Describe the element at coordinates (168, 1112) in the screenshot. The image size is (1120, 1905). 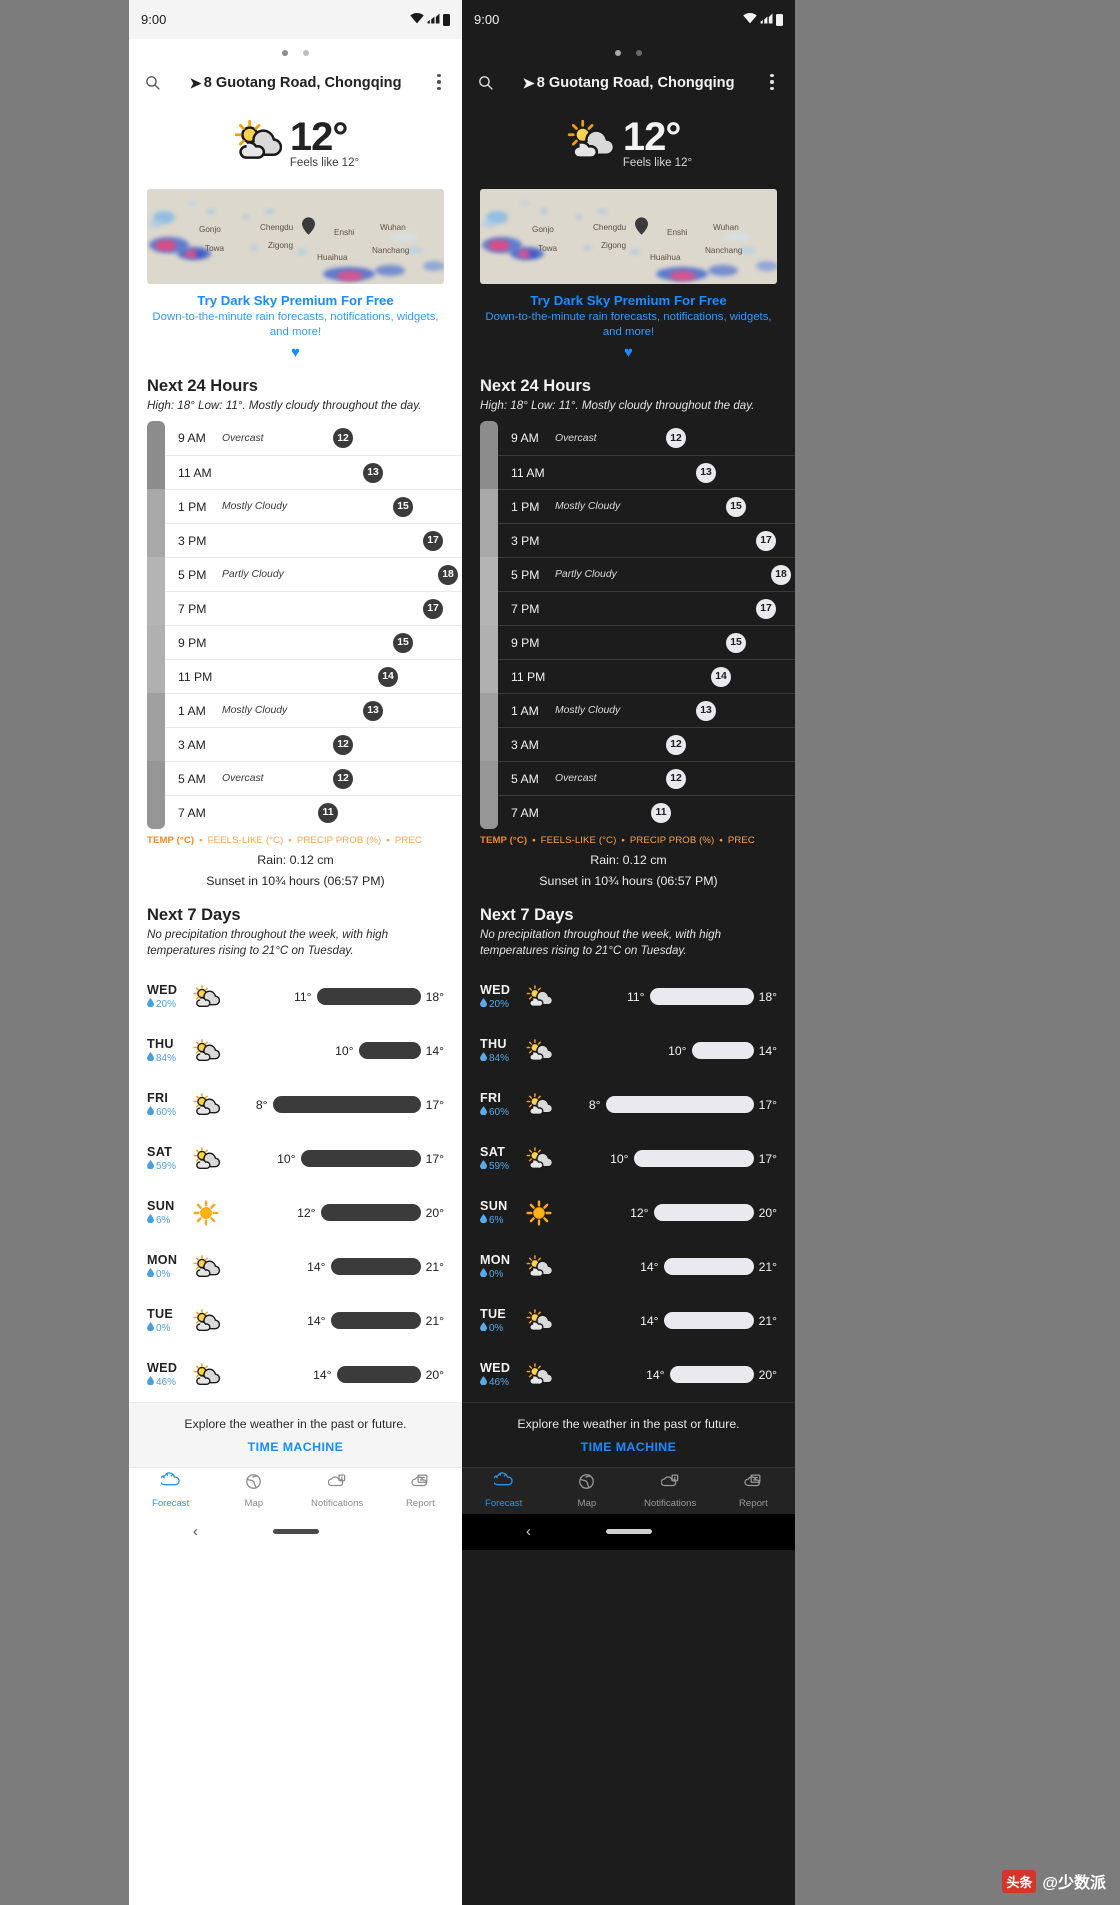
I see `daily-precip-prob: 60%` at that location.